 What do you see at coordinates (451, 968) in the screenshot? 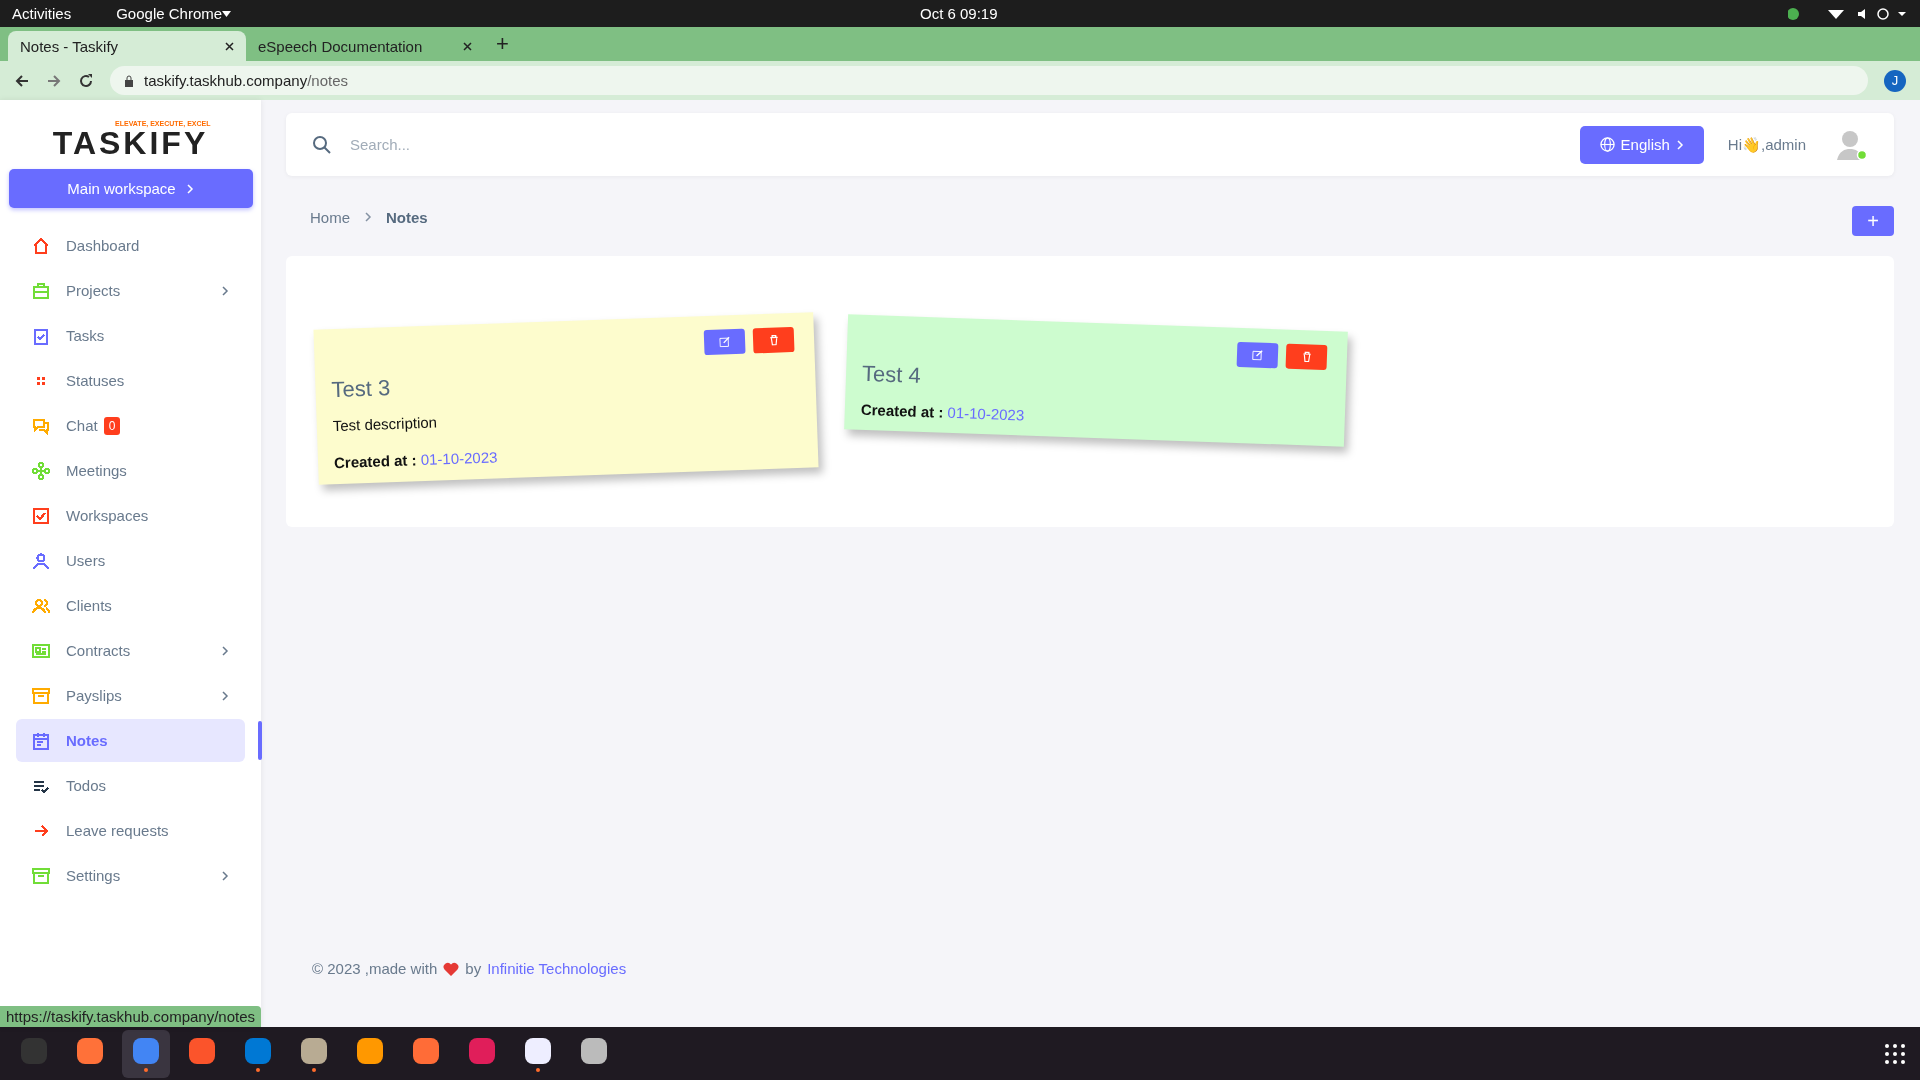
I see `heart-icon` at bounding box center [451, 968].